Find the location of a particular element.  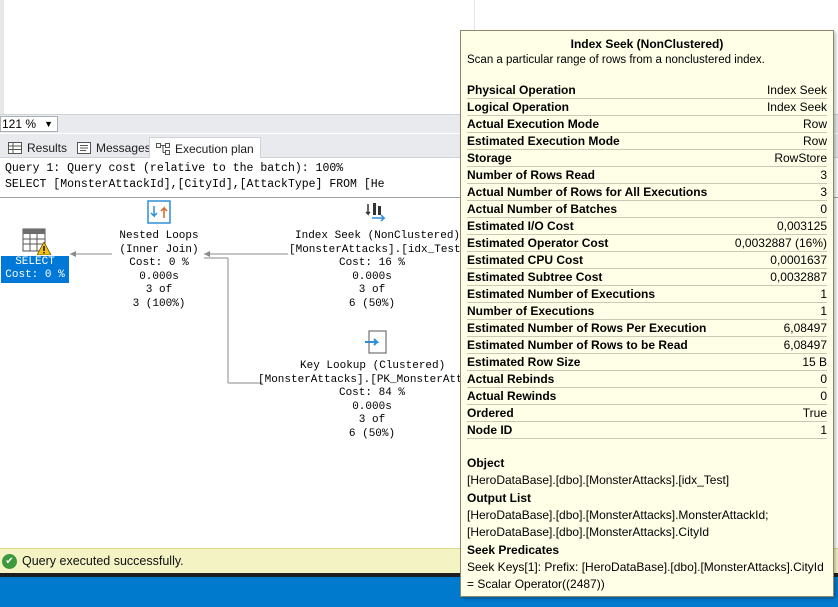

tooltip-object-label: Object is located at coordinates (486, 463).